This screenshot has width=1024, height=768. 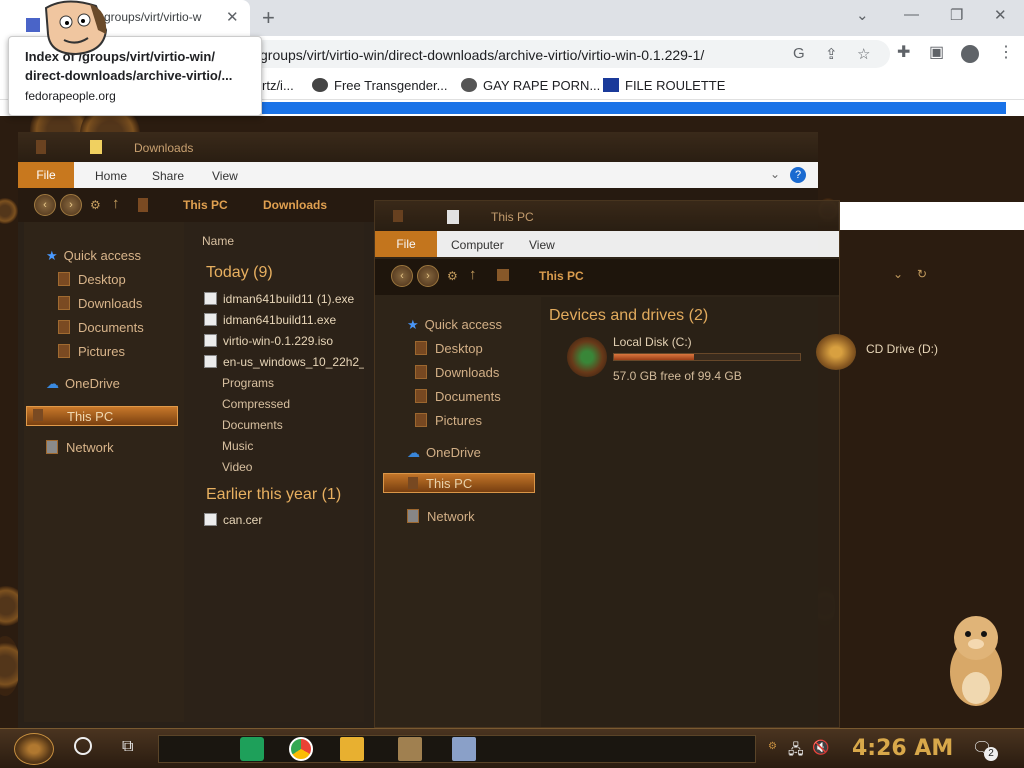 I want to click on extensions-icon: ✚, so click(x=903, y=52).